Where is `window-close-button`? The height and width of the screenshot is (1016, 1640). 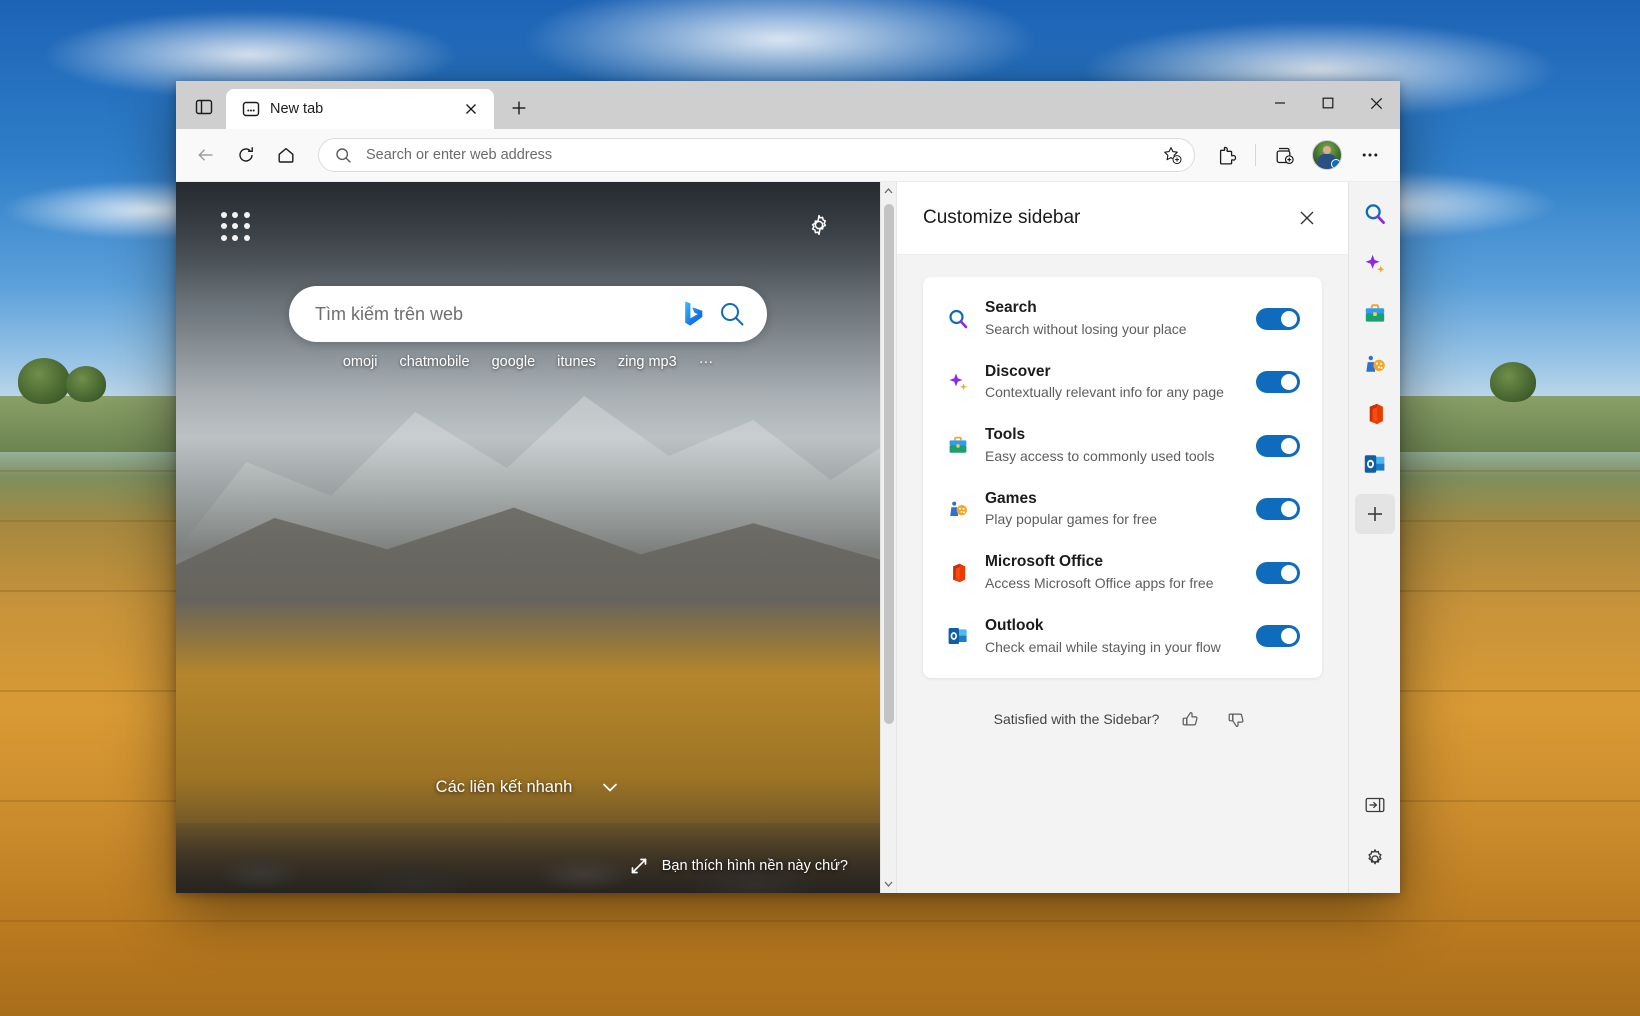
window-close-button is located at coordinates (1376, 103).